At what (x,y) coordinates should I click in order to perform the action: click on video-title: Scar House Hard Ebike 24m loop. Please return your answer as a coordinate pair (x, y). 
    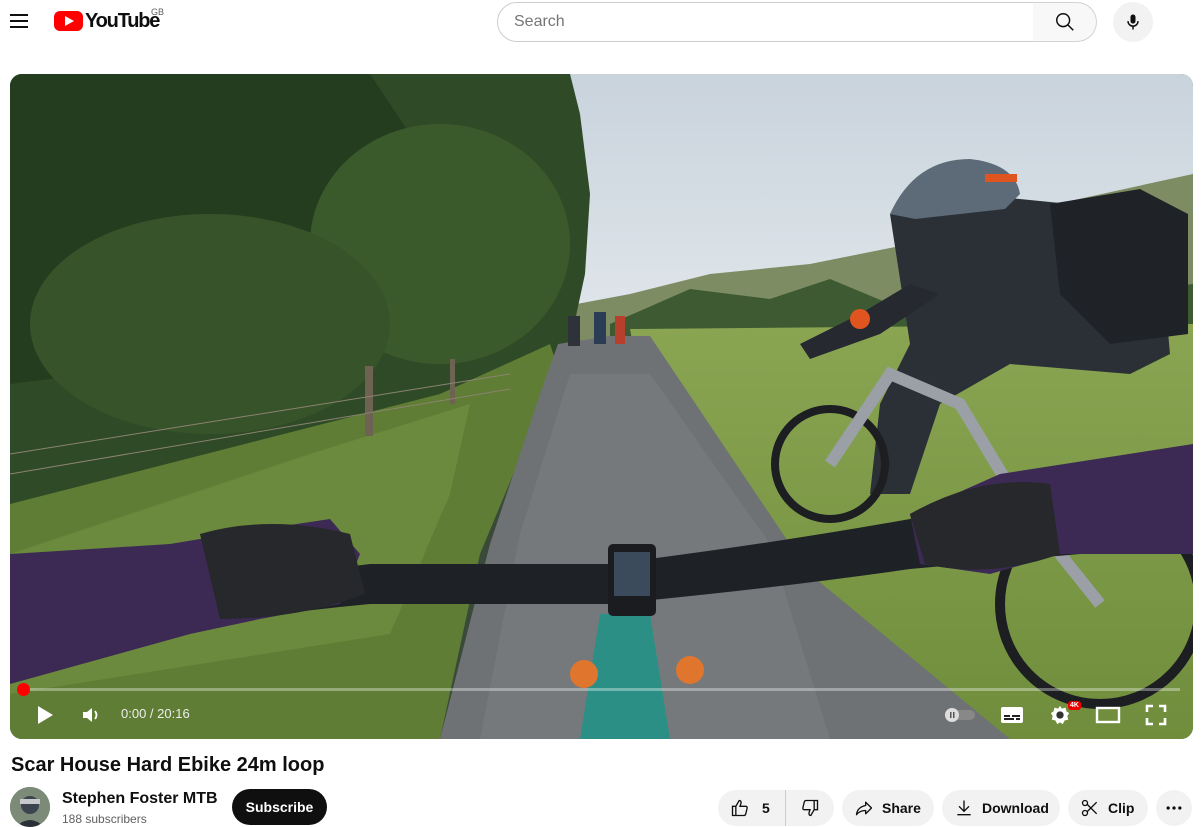
    Looking at the image, I should click on (168, 765).